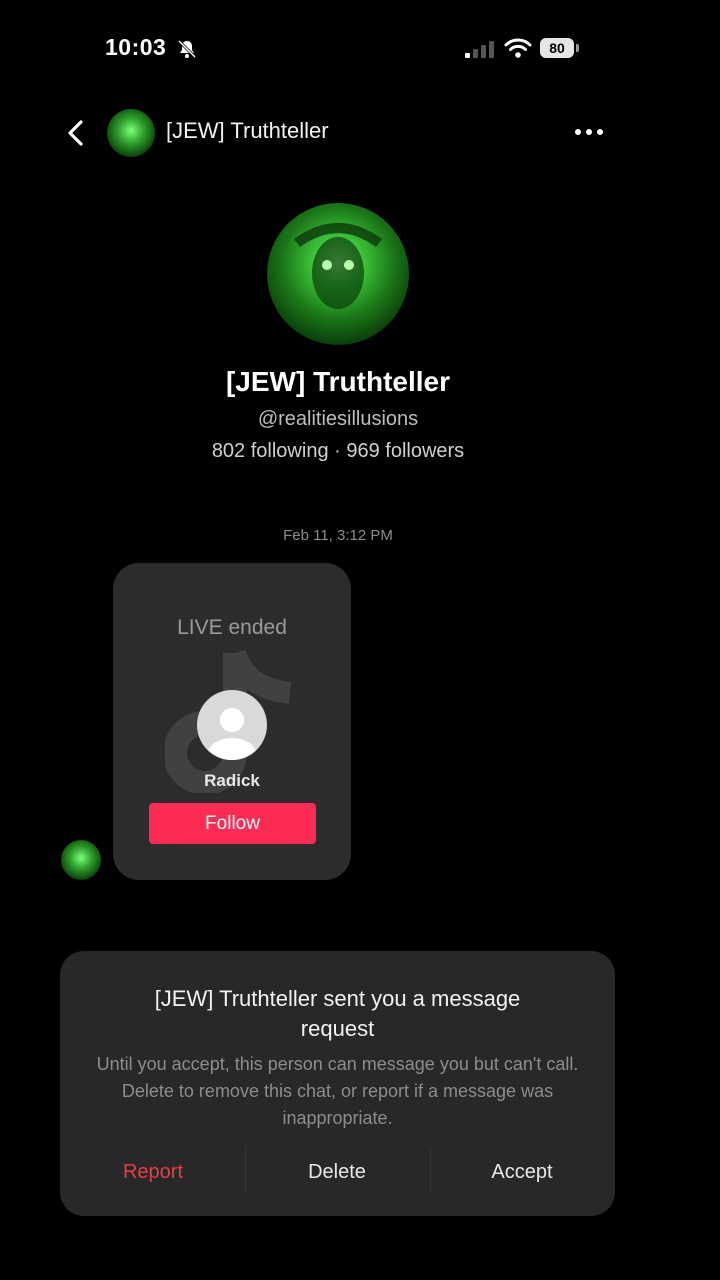  What do you see at coordinates (559, 48) in the screenshot?
I see `battery-icon: 80` at bounding box center [559, 48].